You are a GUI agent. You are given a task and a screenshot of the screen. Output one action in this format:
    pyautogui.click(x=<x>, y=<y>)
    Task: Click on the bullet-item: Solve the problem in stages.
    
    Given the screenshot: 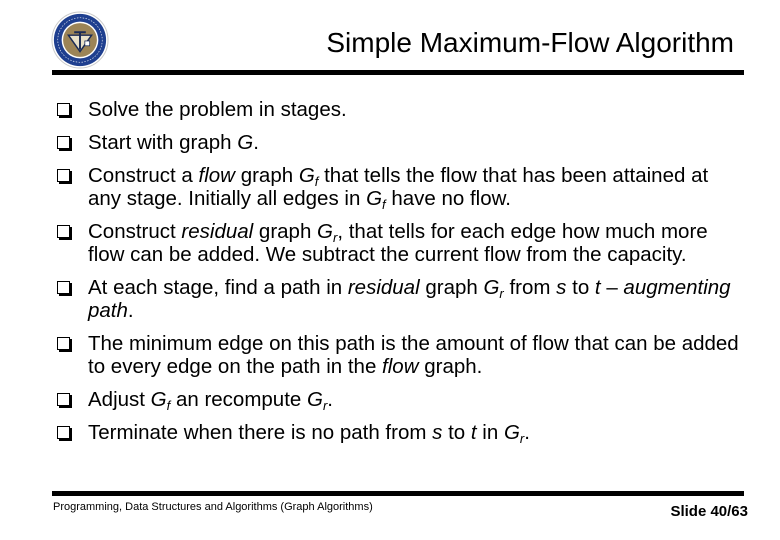 What is the action you would take?
    pyautogui.click(x=401, y=109)
    